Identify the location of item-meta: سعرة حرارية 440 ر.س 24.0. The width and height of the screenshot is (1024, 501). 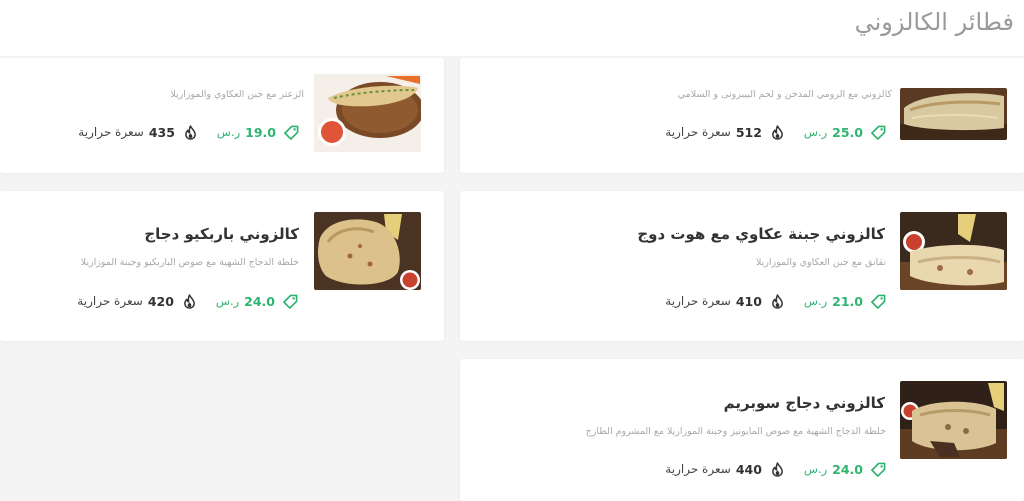
(775, 469).